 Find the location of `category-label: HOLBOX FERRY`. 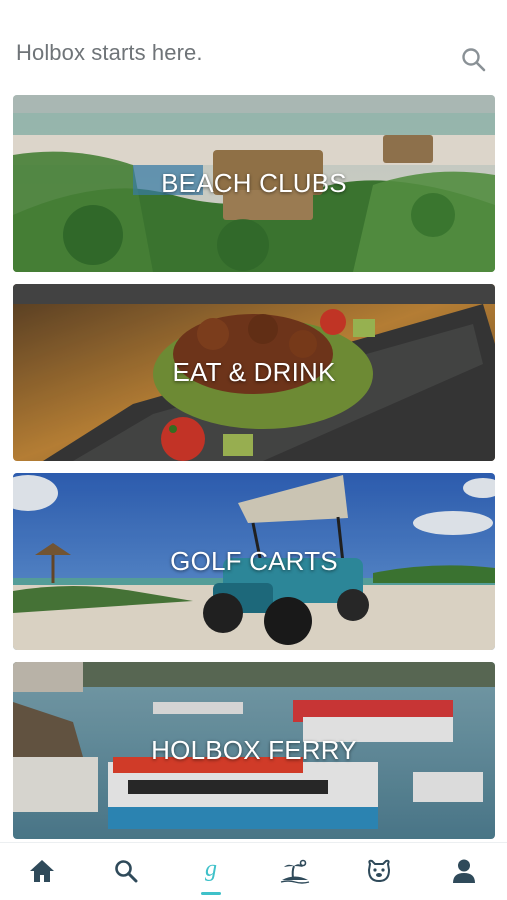

category-label: HOLBOX FERRY is located at coordinates (254, 750).